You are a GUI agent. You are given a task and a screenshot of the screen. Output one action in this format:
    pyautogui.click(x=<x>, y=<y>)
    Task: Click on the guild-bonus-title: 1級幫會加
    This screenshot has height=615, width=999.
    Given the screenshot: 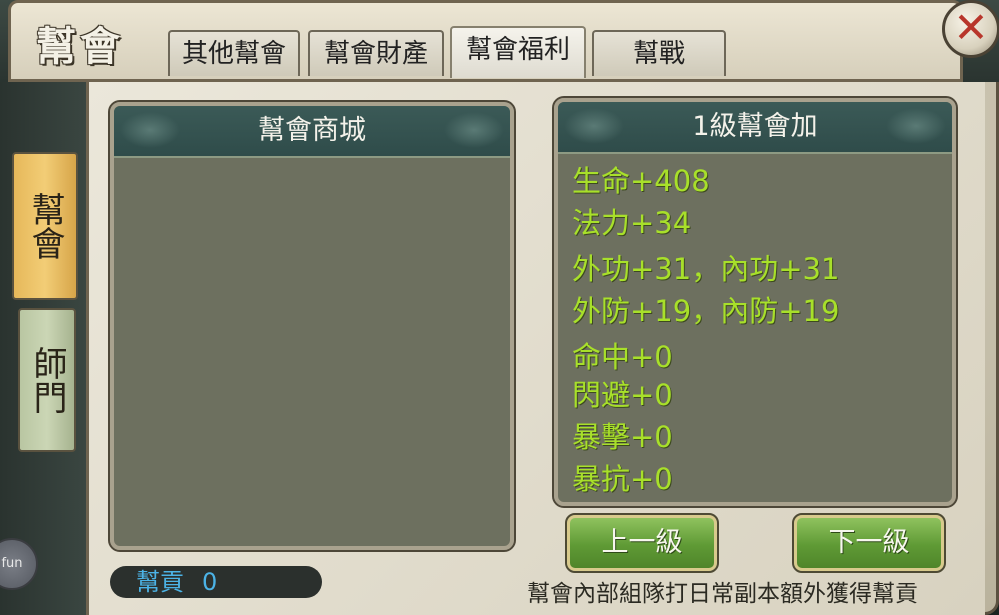 What is the action you would take?
    pyautogui.click(x=755, y=126)
    